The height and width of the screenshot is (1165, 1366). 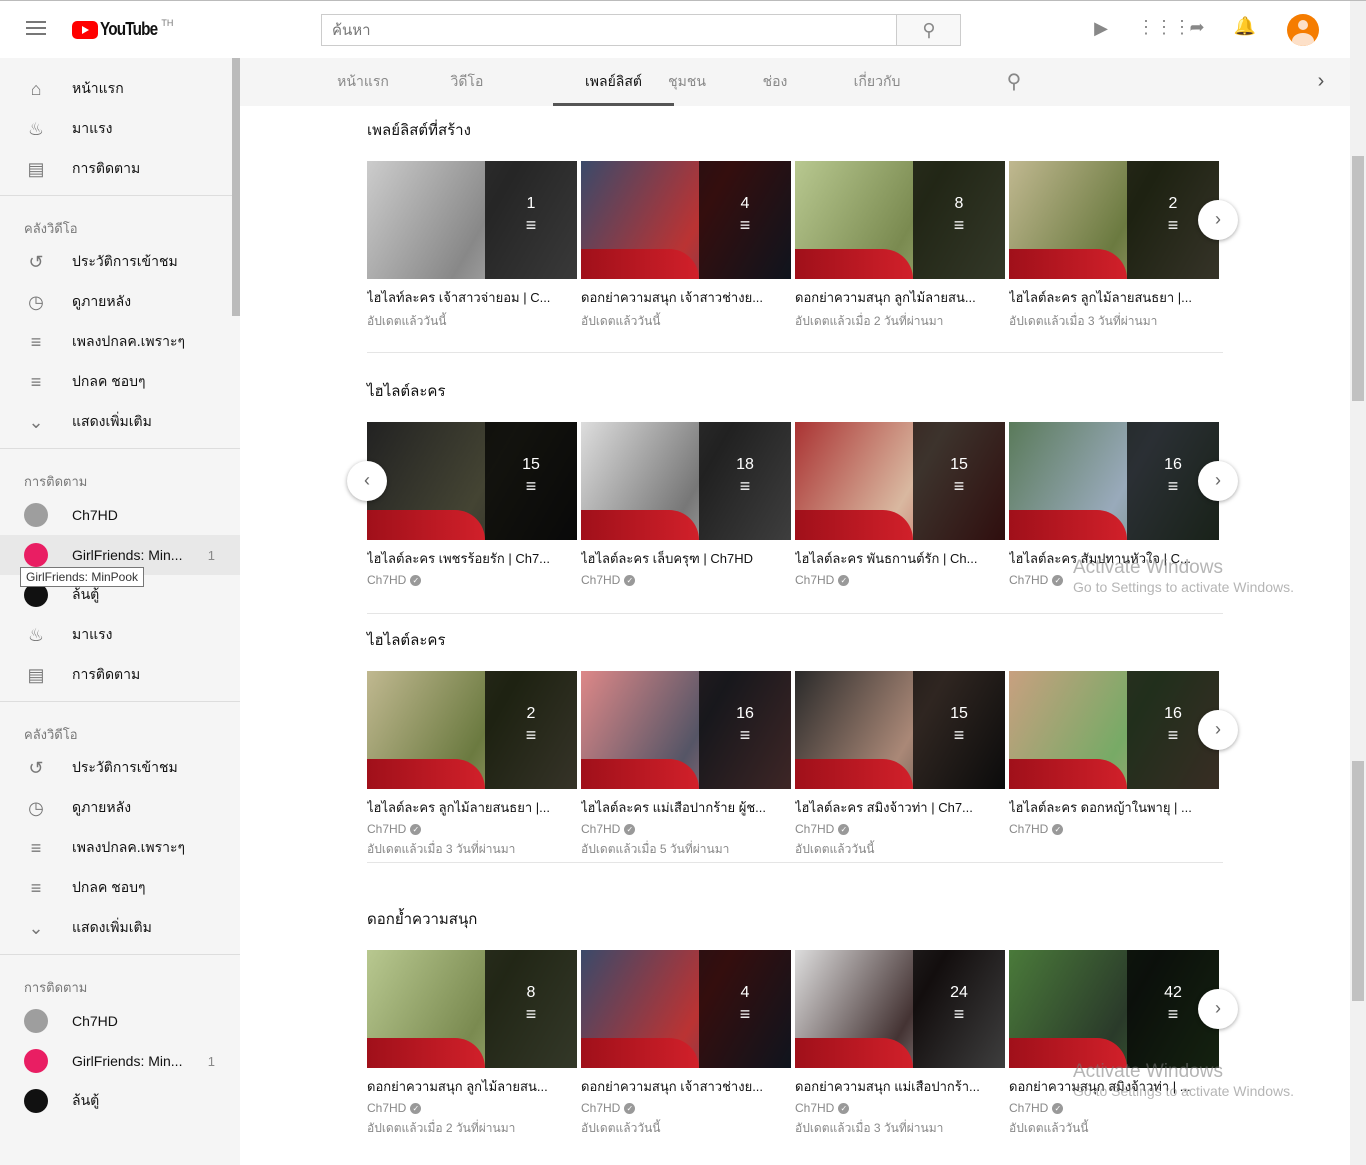 What do you see at coordinates (1014, 81) in the screenshot?
I see `search-icon: ⚲` at bounding box center [1014, 81].